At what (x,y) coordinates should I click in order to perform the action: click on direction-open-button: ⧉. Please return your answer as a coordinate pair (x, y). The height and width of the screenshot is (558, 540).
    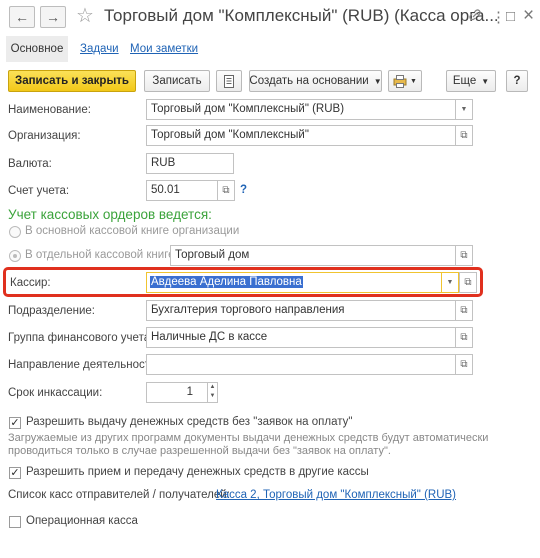
    Looking at the image, I should click on (464, 364).